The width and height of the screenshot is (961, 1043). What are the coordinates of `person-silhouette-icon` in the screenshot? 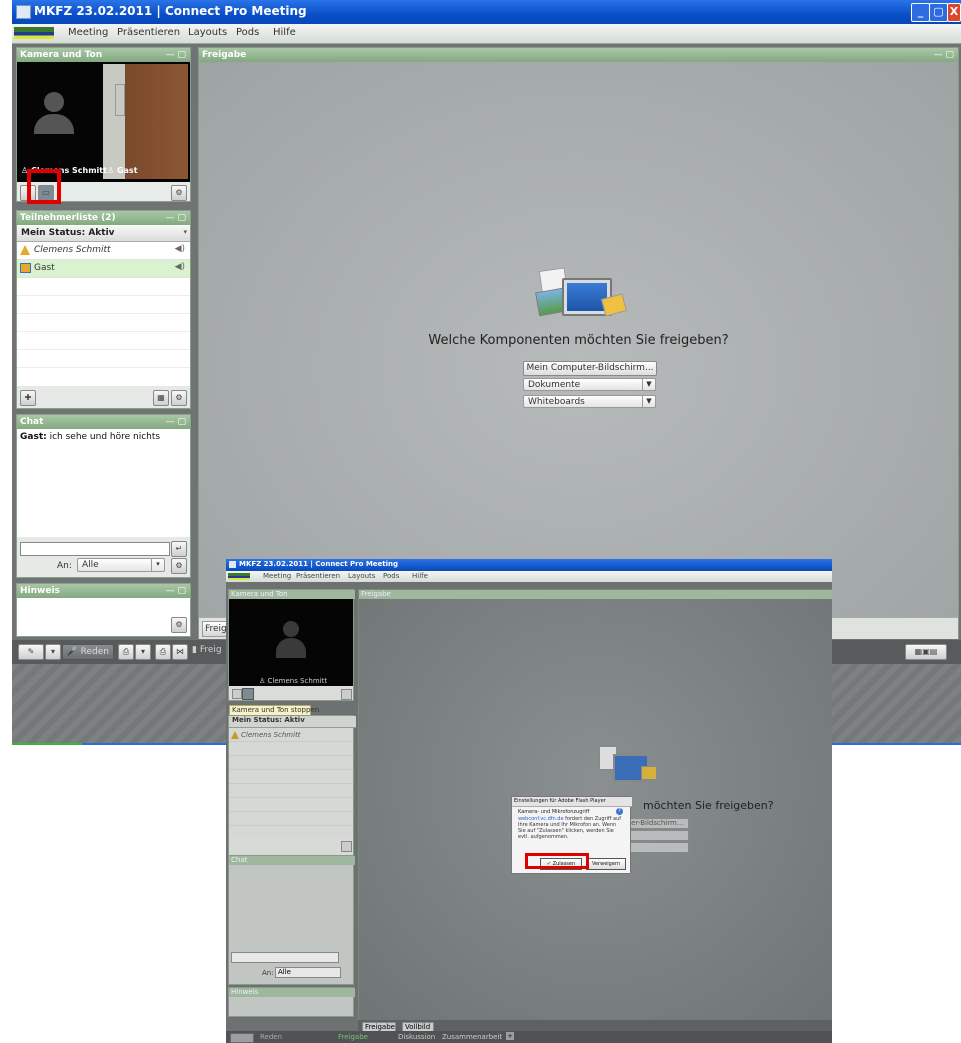 It's located at (54, 113).